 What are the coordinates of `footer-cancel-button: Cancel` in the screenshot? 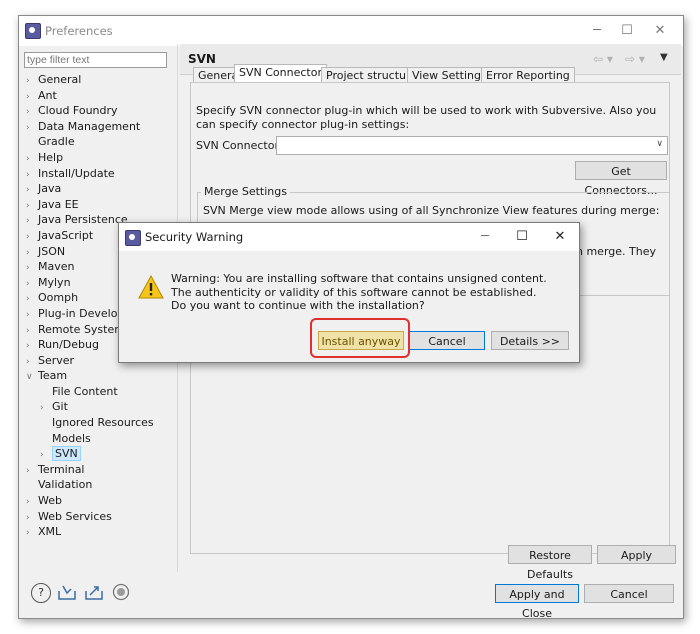 It's located at (629, 593).